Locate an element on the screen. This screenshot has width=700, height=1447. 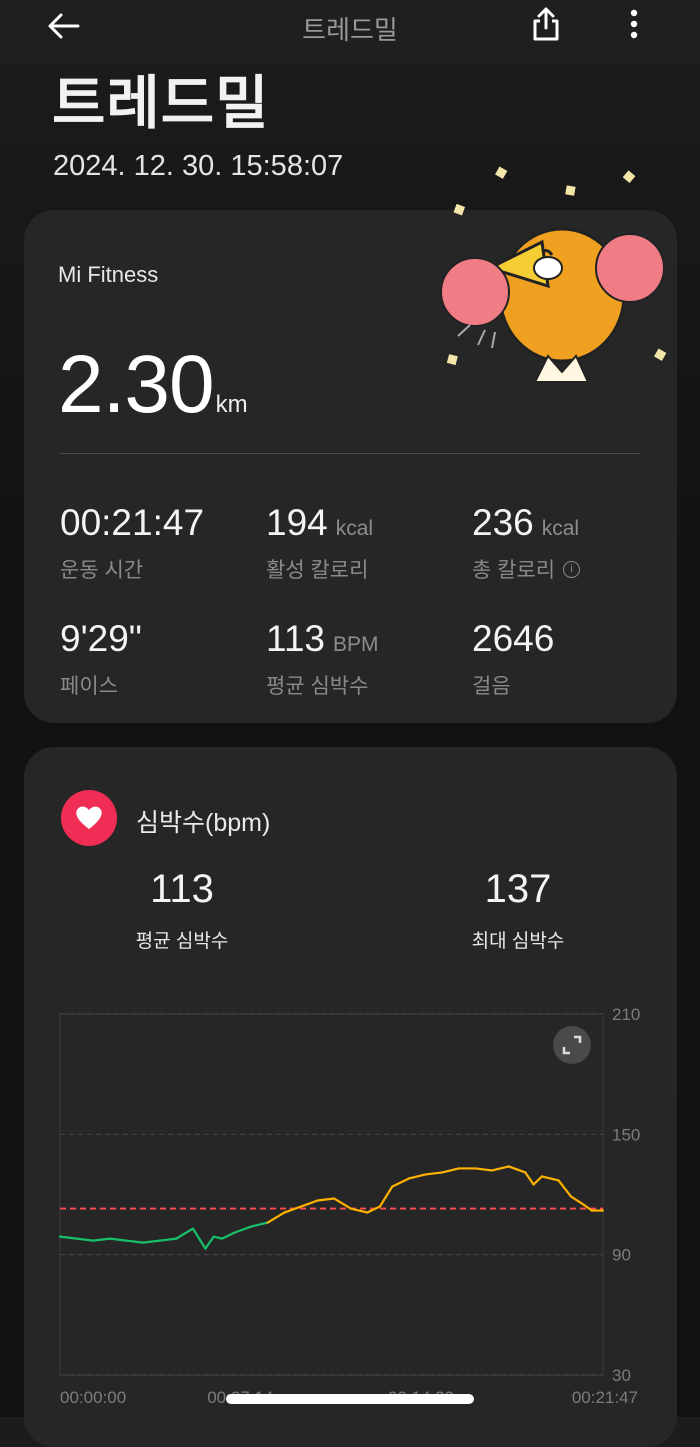
y-tick-label: 90 is located at coordinates (621, 1255).